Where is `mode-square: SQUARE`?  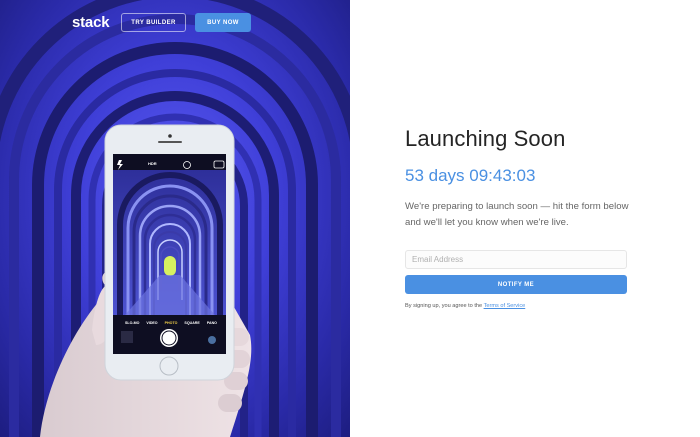
mode-square: SQUARE is located at coordinates (192, 323).